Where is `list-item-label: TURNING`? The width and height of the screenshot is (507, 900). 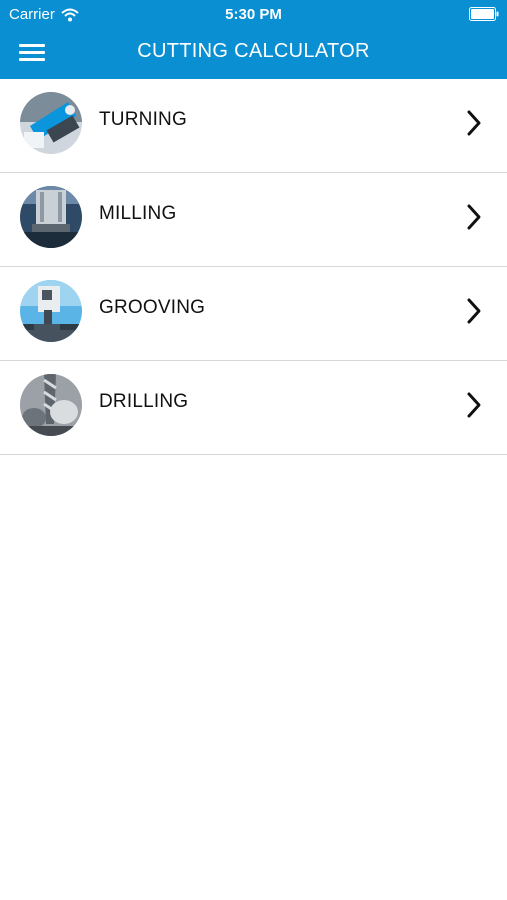 list-item-label: TURNING is located at coordinates (143, 119).